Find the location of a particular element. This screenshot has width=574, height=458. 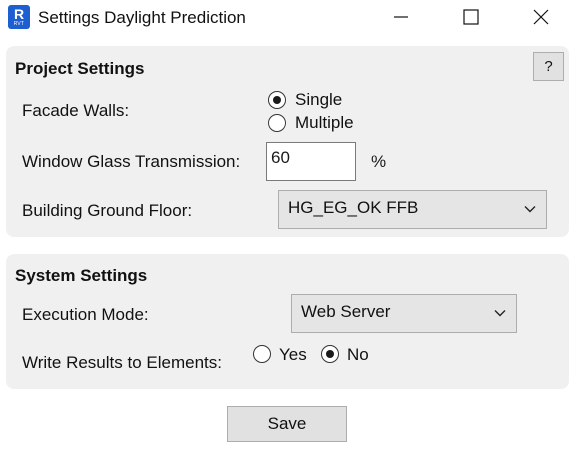

ground-floor-label: Building Ground Floor: is located at coordinates (107, 210).